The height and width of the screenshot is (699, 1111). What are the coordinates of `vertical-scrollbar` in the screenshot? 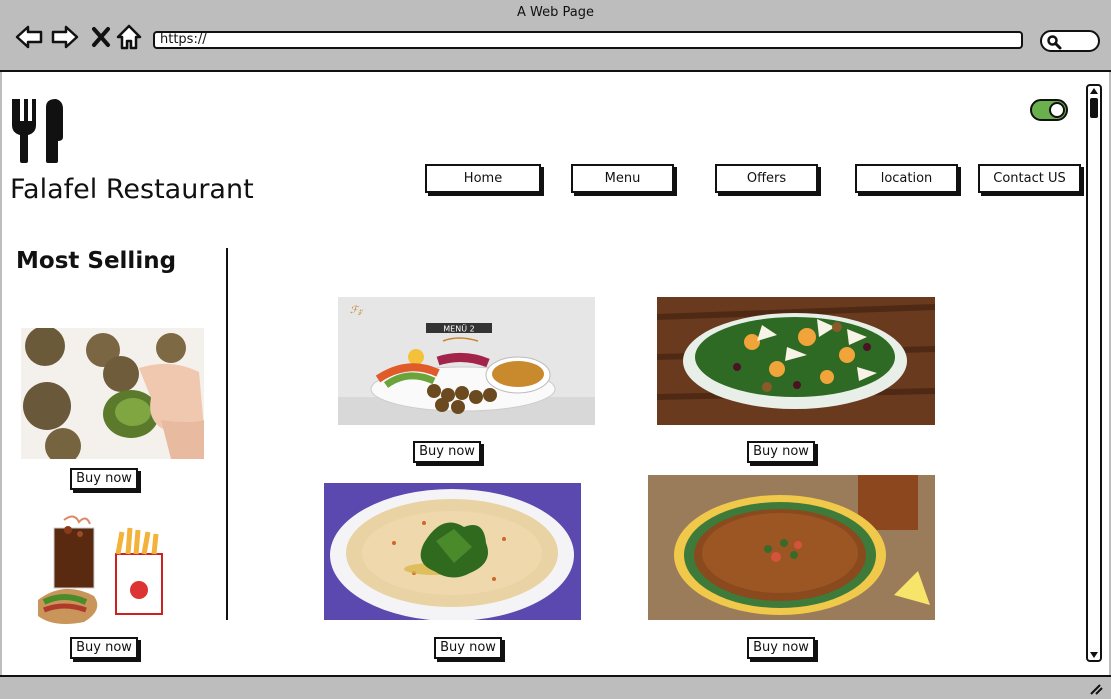 It's located at (1094, 373).